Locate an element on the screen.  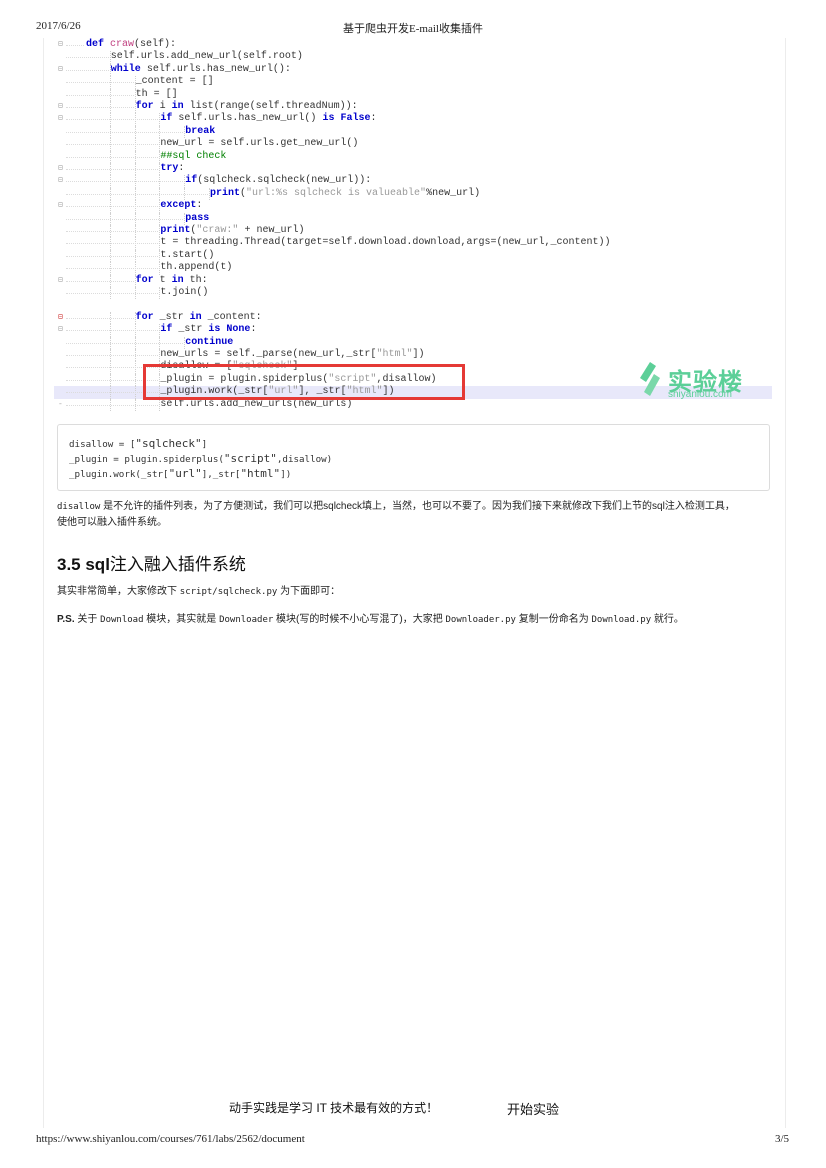
code-line: ⊟ for t in th: is located at coordinates (413, 280).